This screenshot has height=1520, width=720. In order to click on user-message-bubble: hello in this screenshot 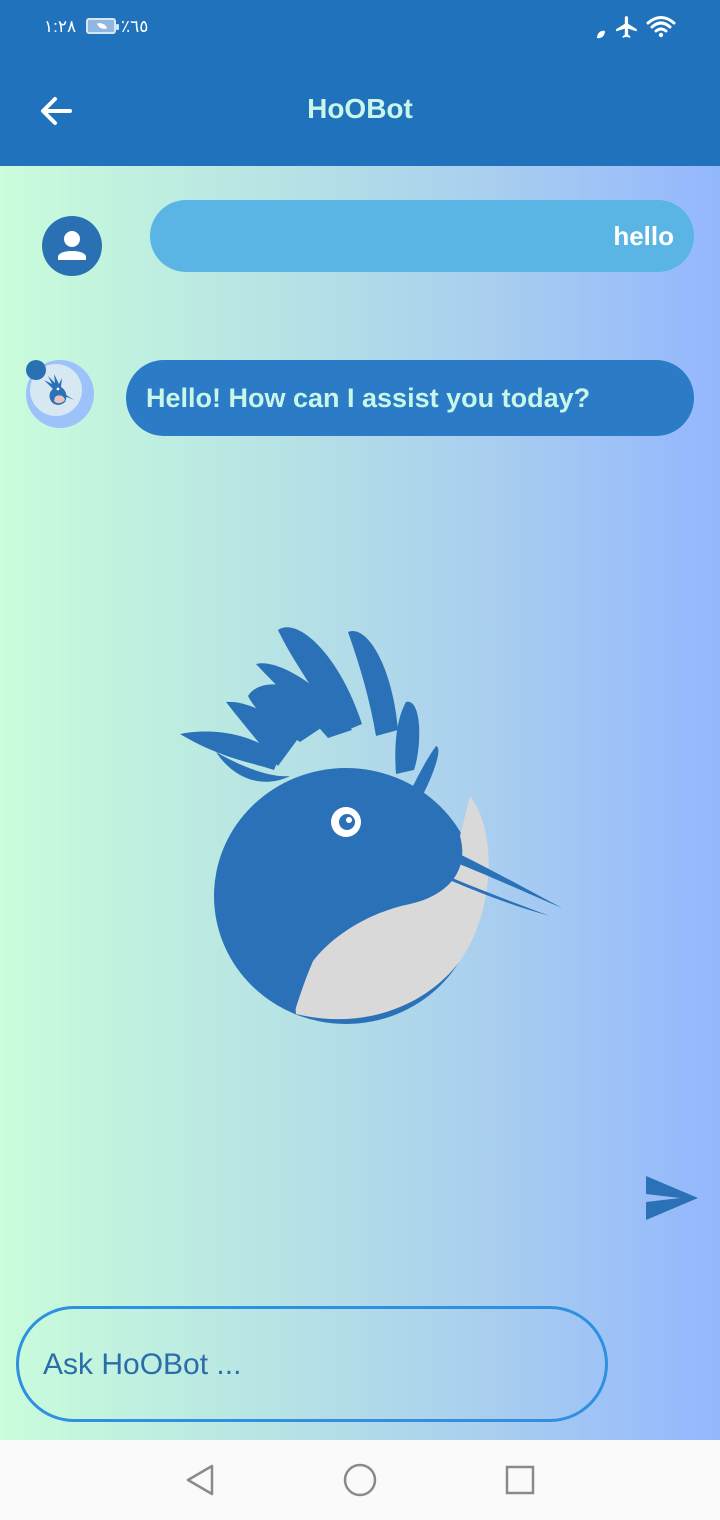, I will do `click(422, 236)`.